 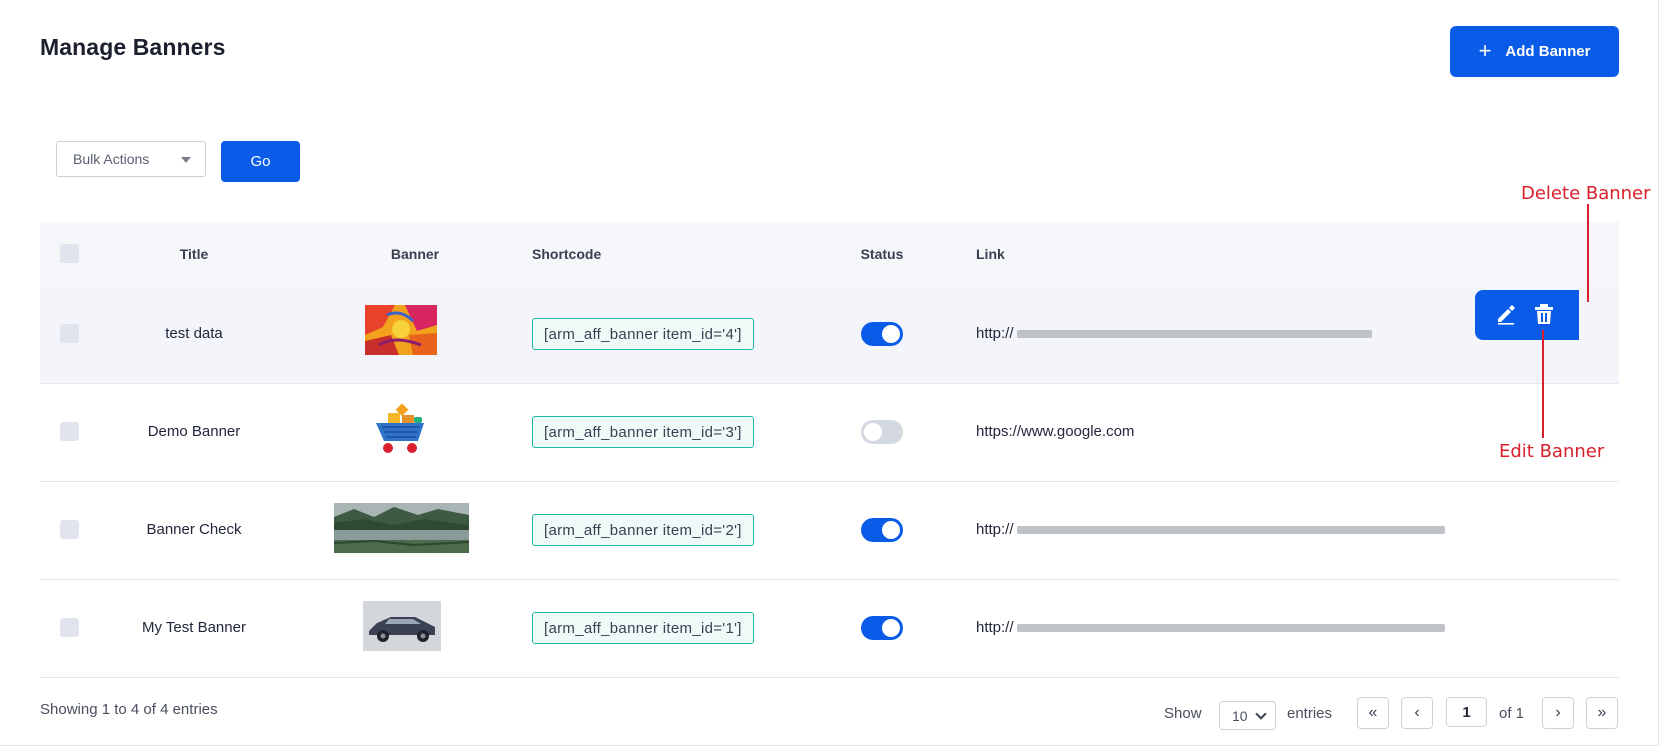 I want to click on trash-icon, so click(x=1544, y=314).